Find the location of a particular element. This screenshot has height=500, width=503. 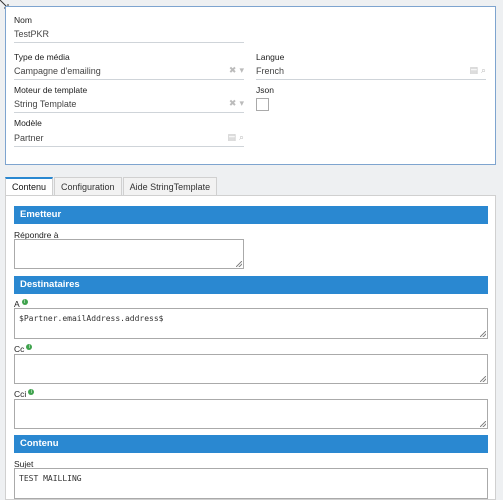

json-label: Json is located at coordinates (265, 90).